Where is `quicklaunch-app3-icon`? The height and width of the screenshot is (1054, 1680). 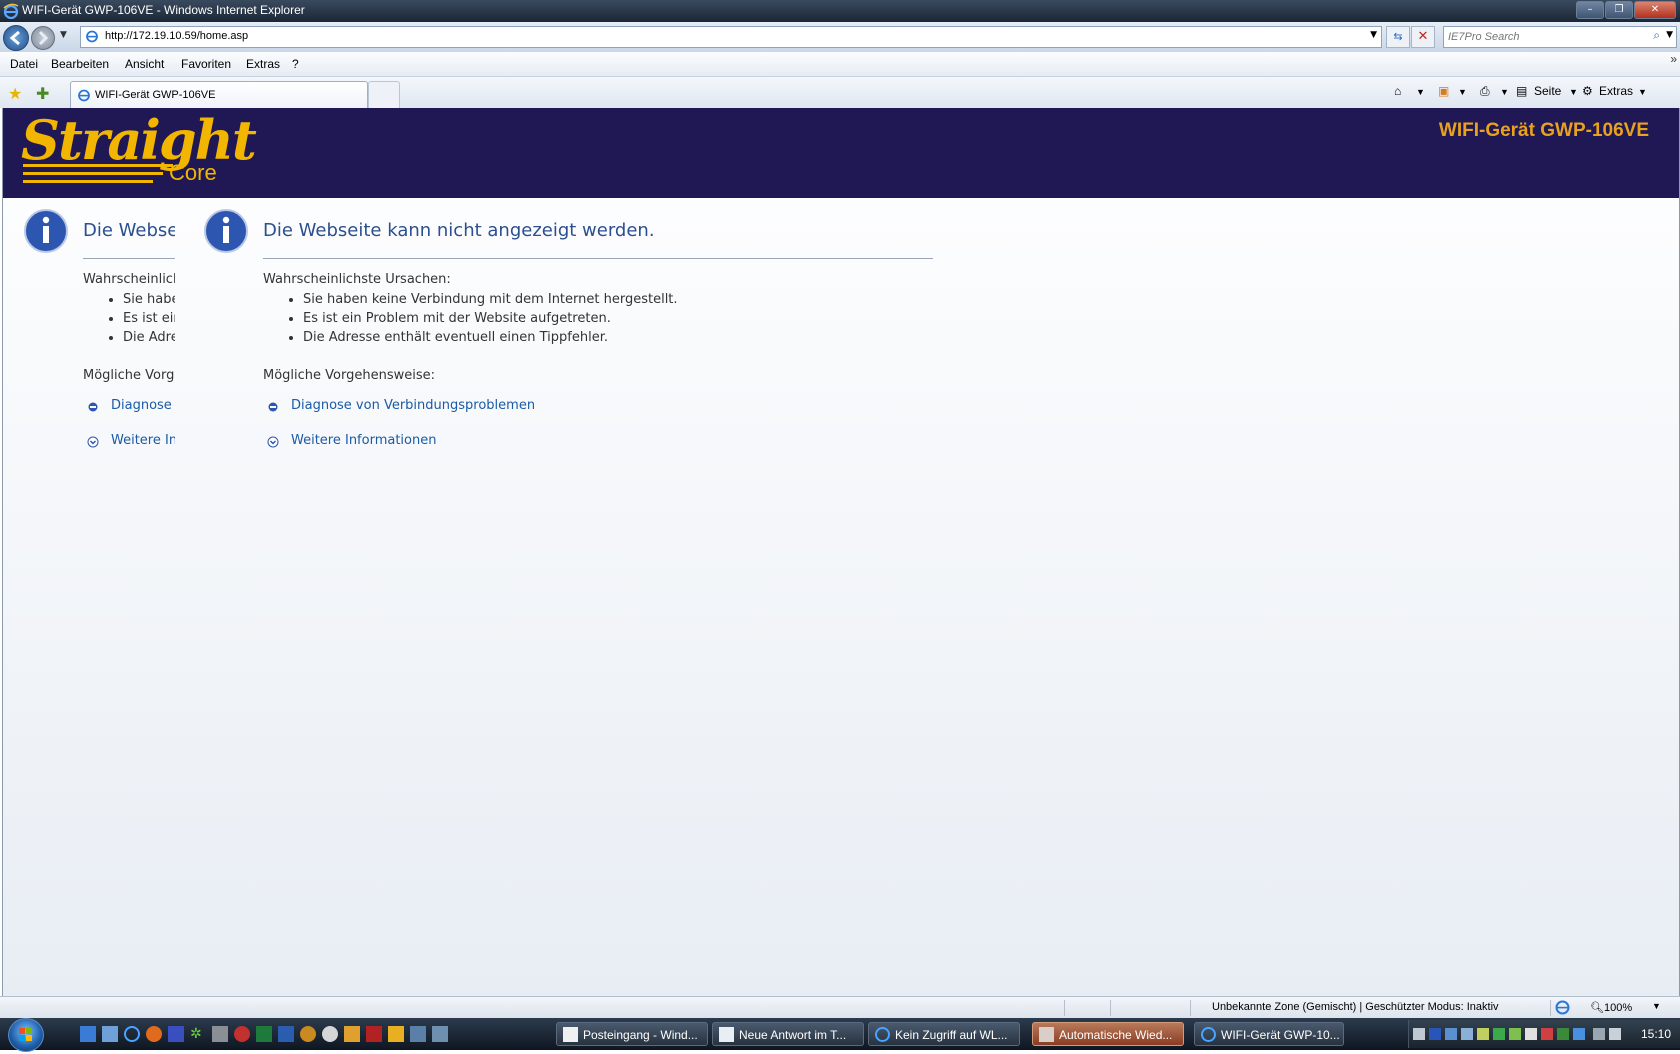 quicklaunch-app3-icon is located at coordinates (352, 1034).